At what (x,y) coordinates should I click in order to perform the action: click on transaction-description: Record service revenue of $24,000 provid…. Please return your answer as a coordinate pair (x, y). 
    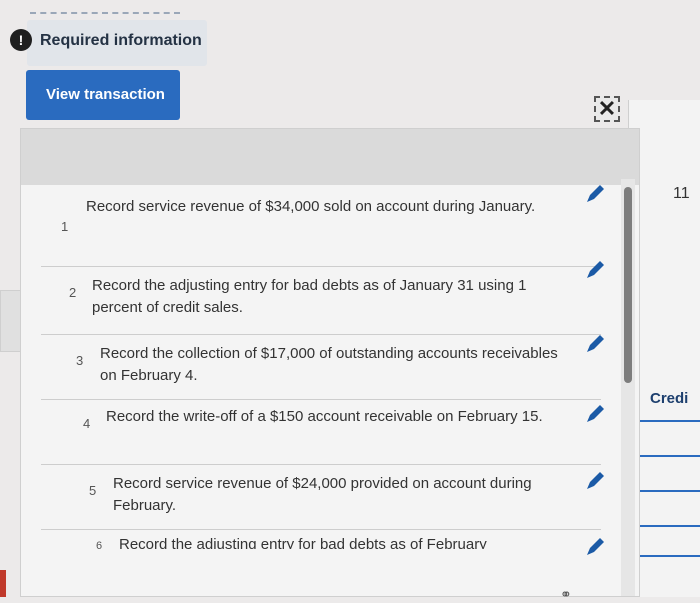
    Looking at the image, I should click on (322, 494).